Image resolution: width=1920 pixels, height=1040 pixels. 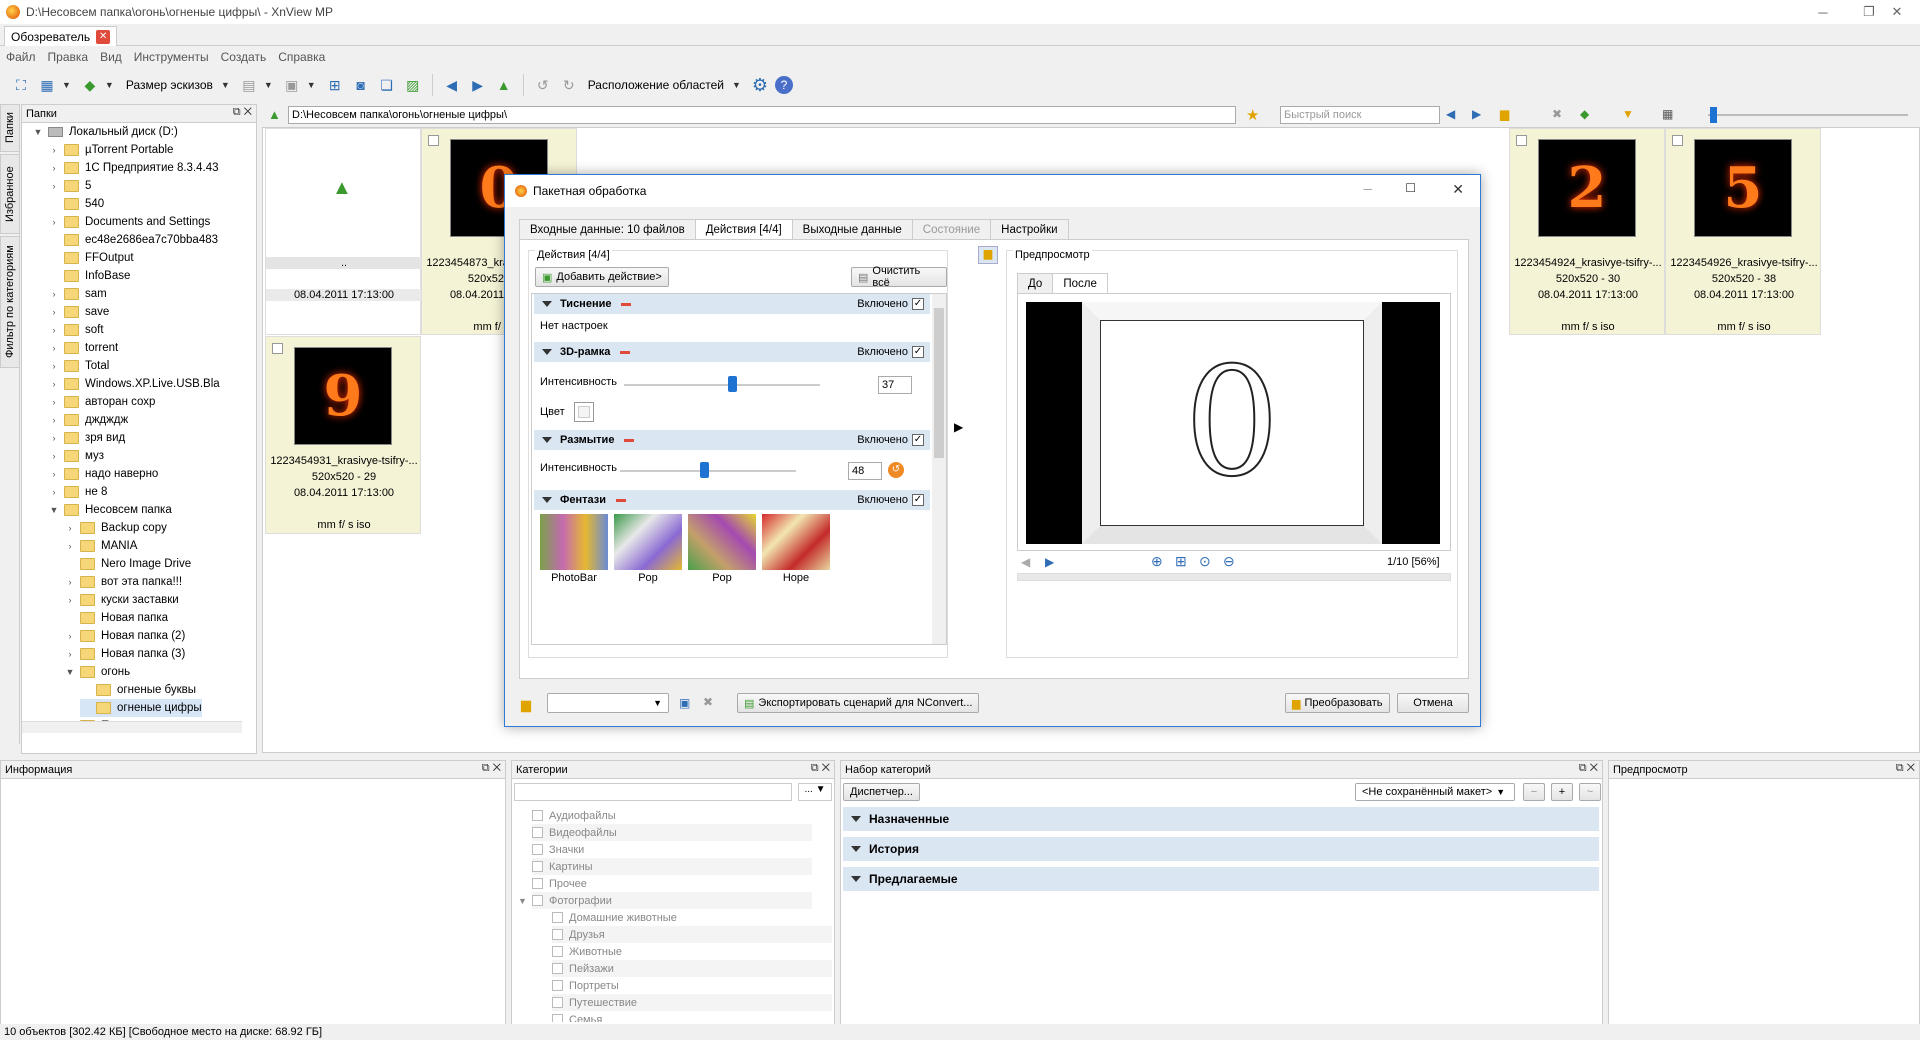 What do you see at coordinates (452, 85) in the screenshot?
I see `back-icon: ◀` at bounding box center [452, 85].